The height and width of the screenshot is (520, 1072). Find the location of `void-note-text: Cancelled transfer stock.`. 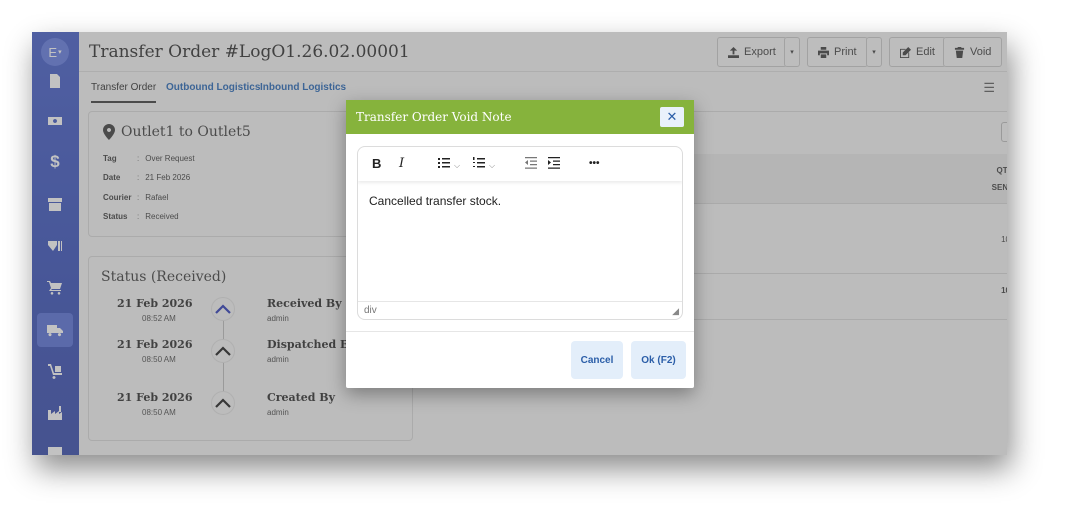

void-note-text: Cancelled transfer stock. is located at coordinates (435, 201).